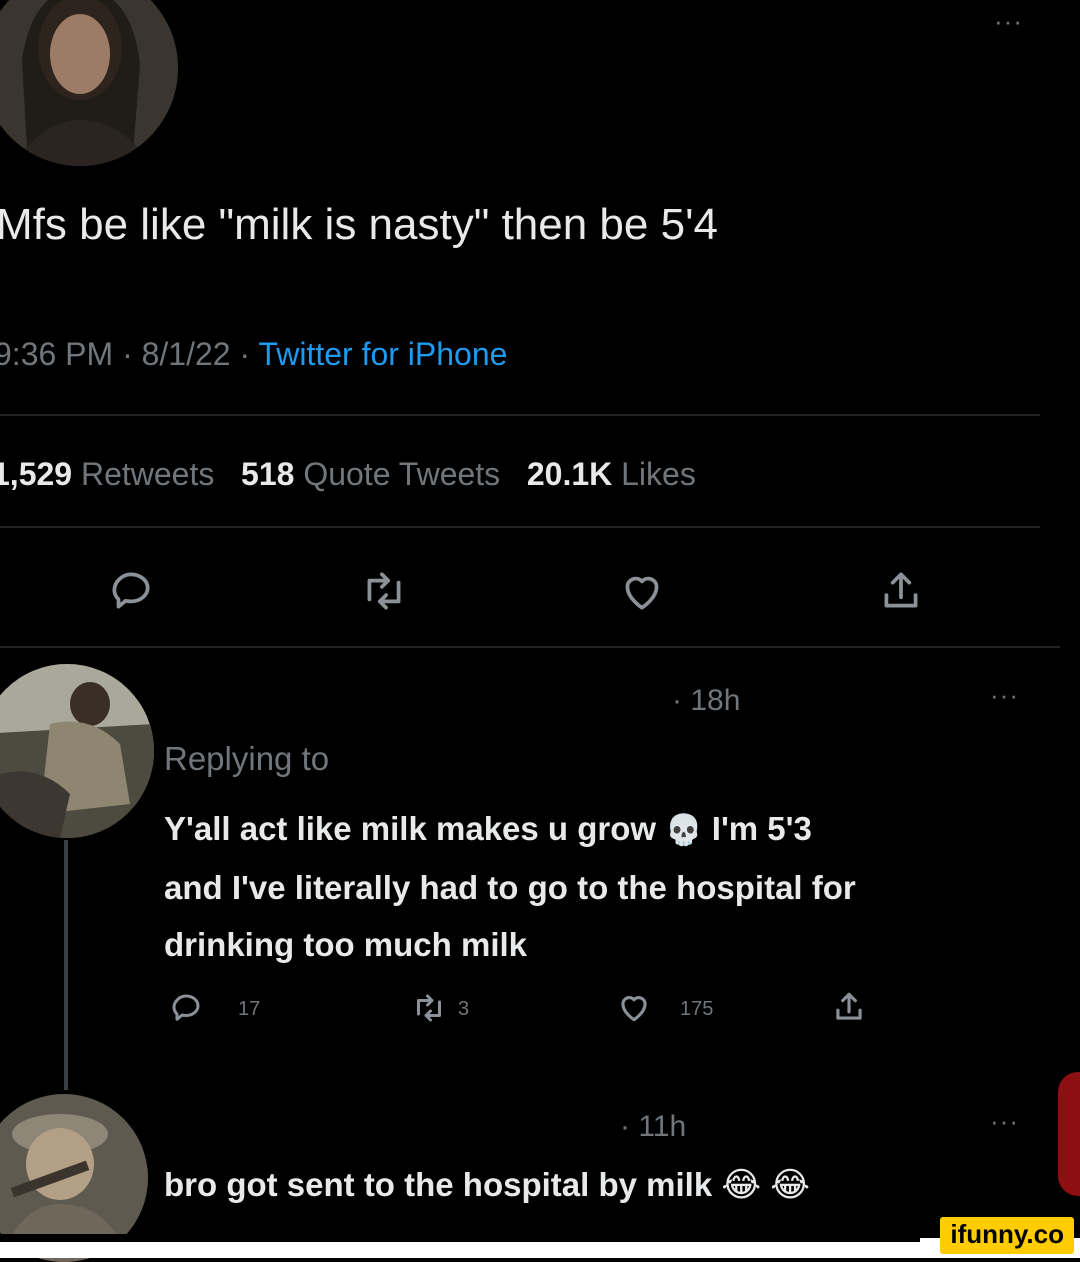 The image size is (1080, 1262). Describe the element at coordinates (186, 1008) in the screenshot. I see `reply1-reply-icon` at that location.